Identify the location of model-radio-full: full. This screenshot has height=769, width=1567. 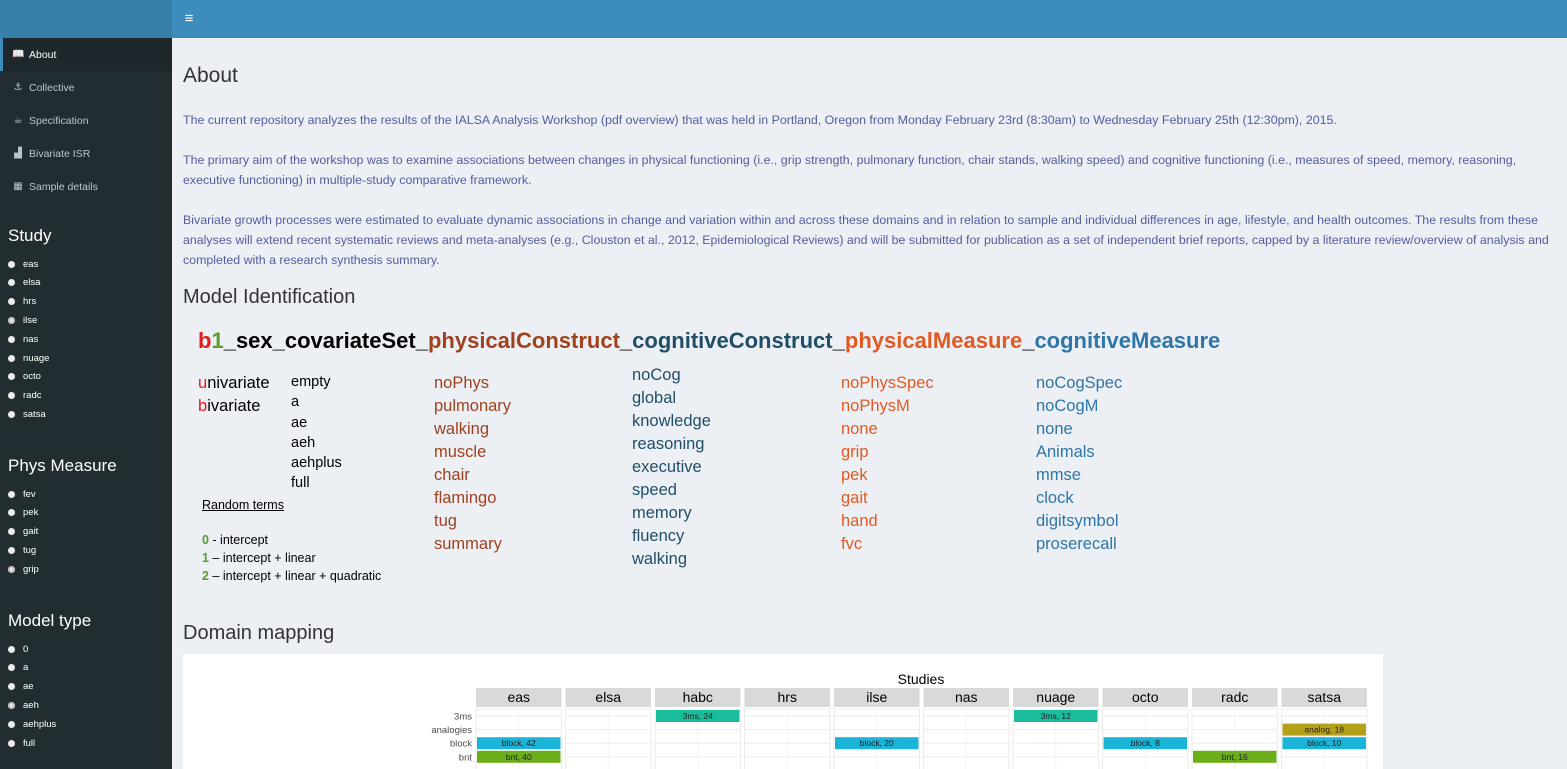
(21, 743).